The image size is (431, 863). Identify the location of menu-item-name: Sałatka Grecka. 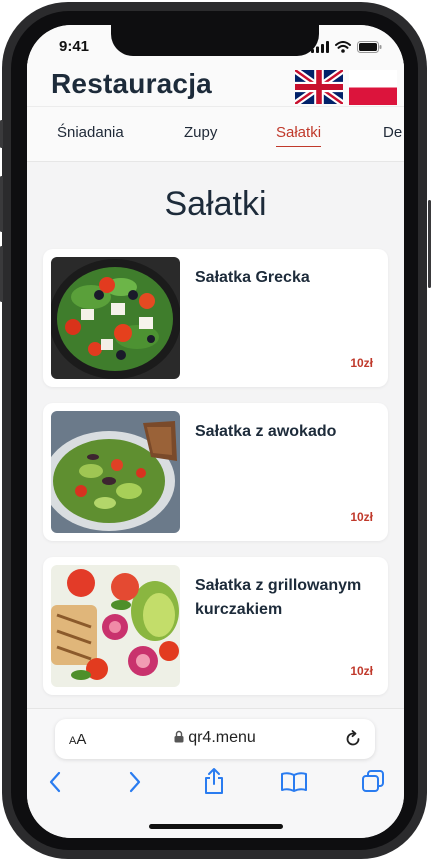
(252, 277).